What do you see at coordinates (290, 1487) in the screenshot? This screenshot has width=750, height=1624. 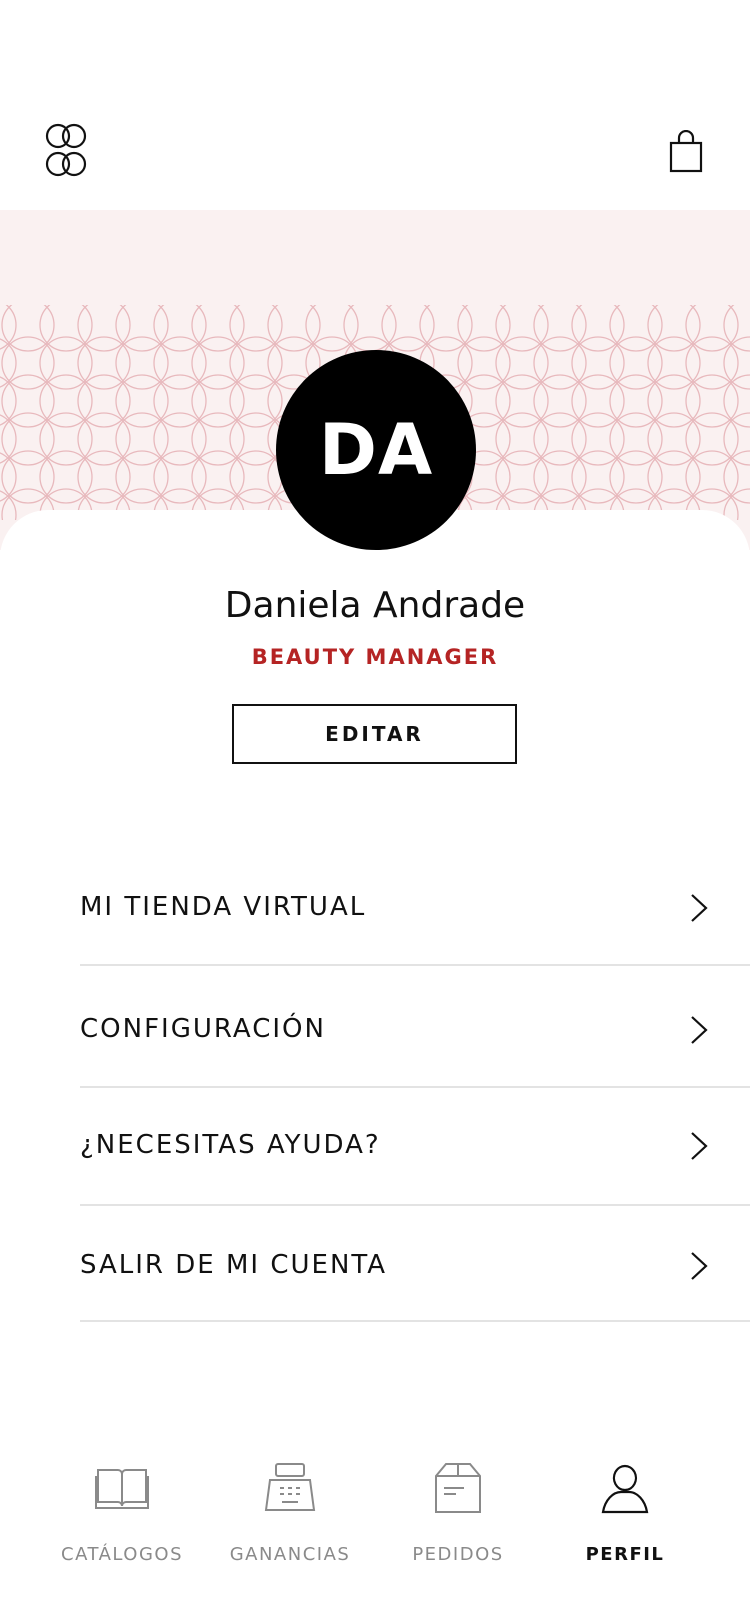 I see `cash-register-icon` at bounding box center [290, 1487].